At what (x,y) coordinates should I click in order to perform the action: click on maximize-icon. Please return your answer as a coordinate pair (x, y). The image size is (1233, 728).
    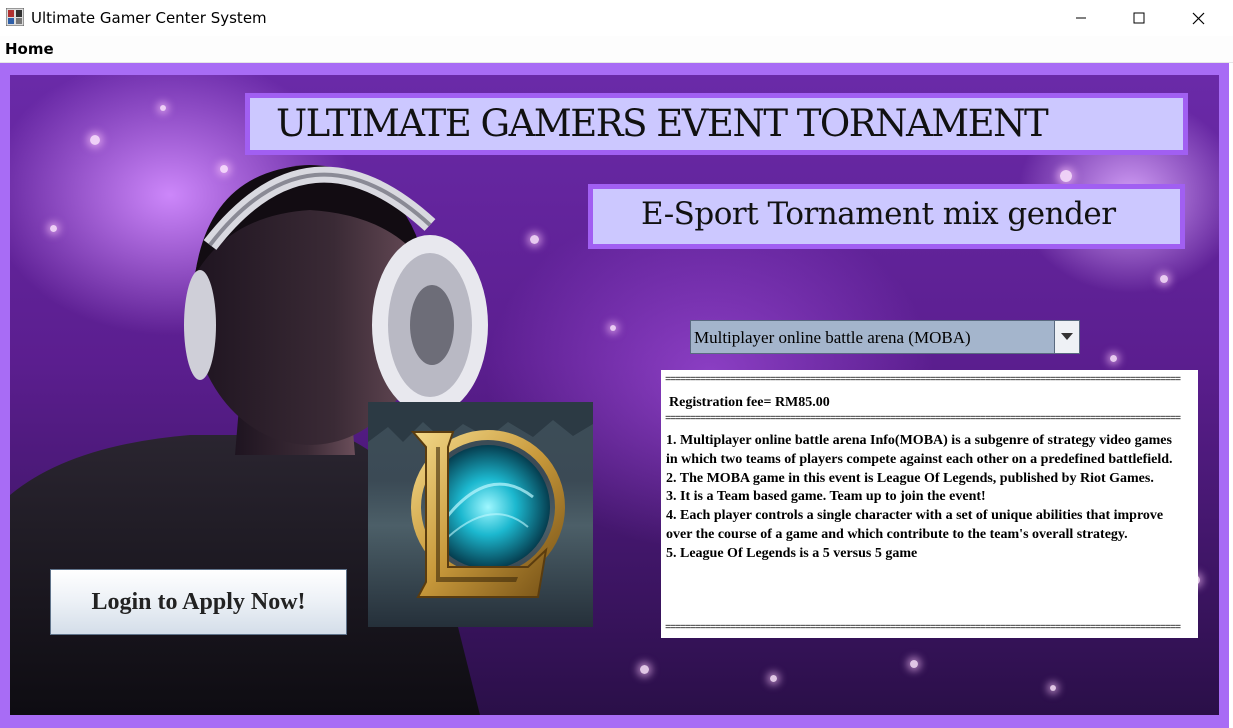
    Looking at the image, I should click on (1139, 18).